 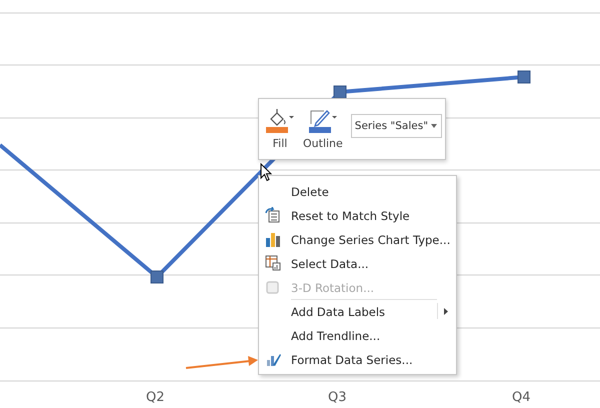 I want to click on axis-label: Q3, so click(x=337, y=397).